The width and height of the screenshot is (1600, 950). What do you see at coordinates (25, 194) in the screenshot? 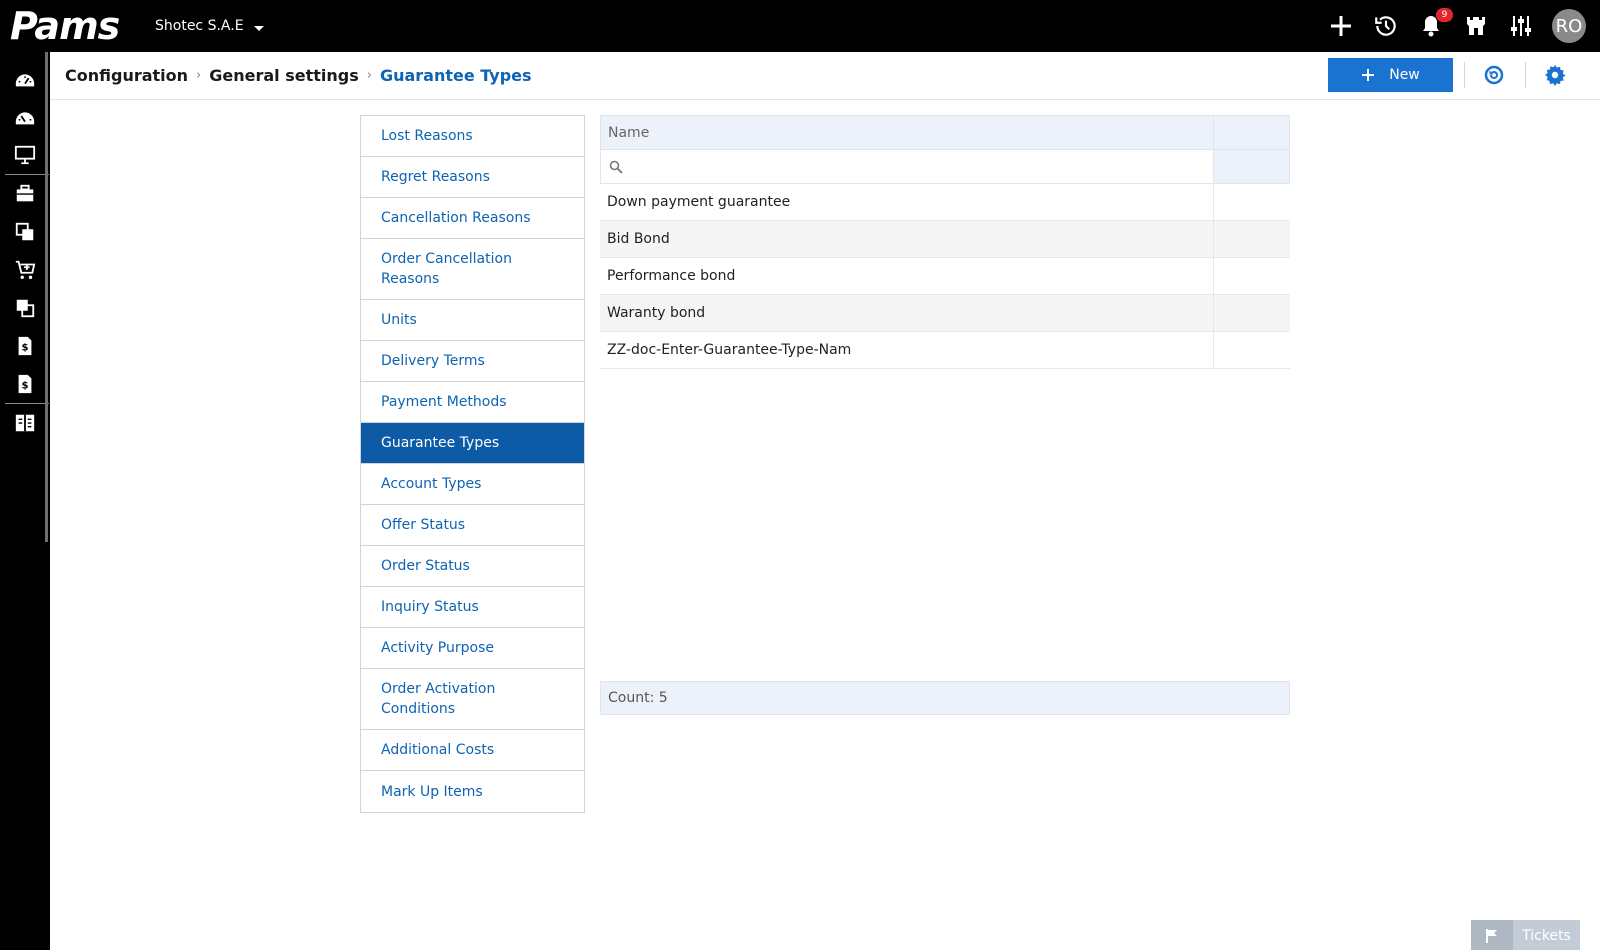
I see `briefcase-icon` at bounding box center [25, 194].